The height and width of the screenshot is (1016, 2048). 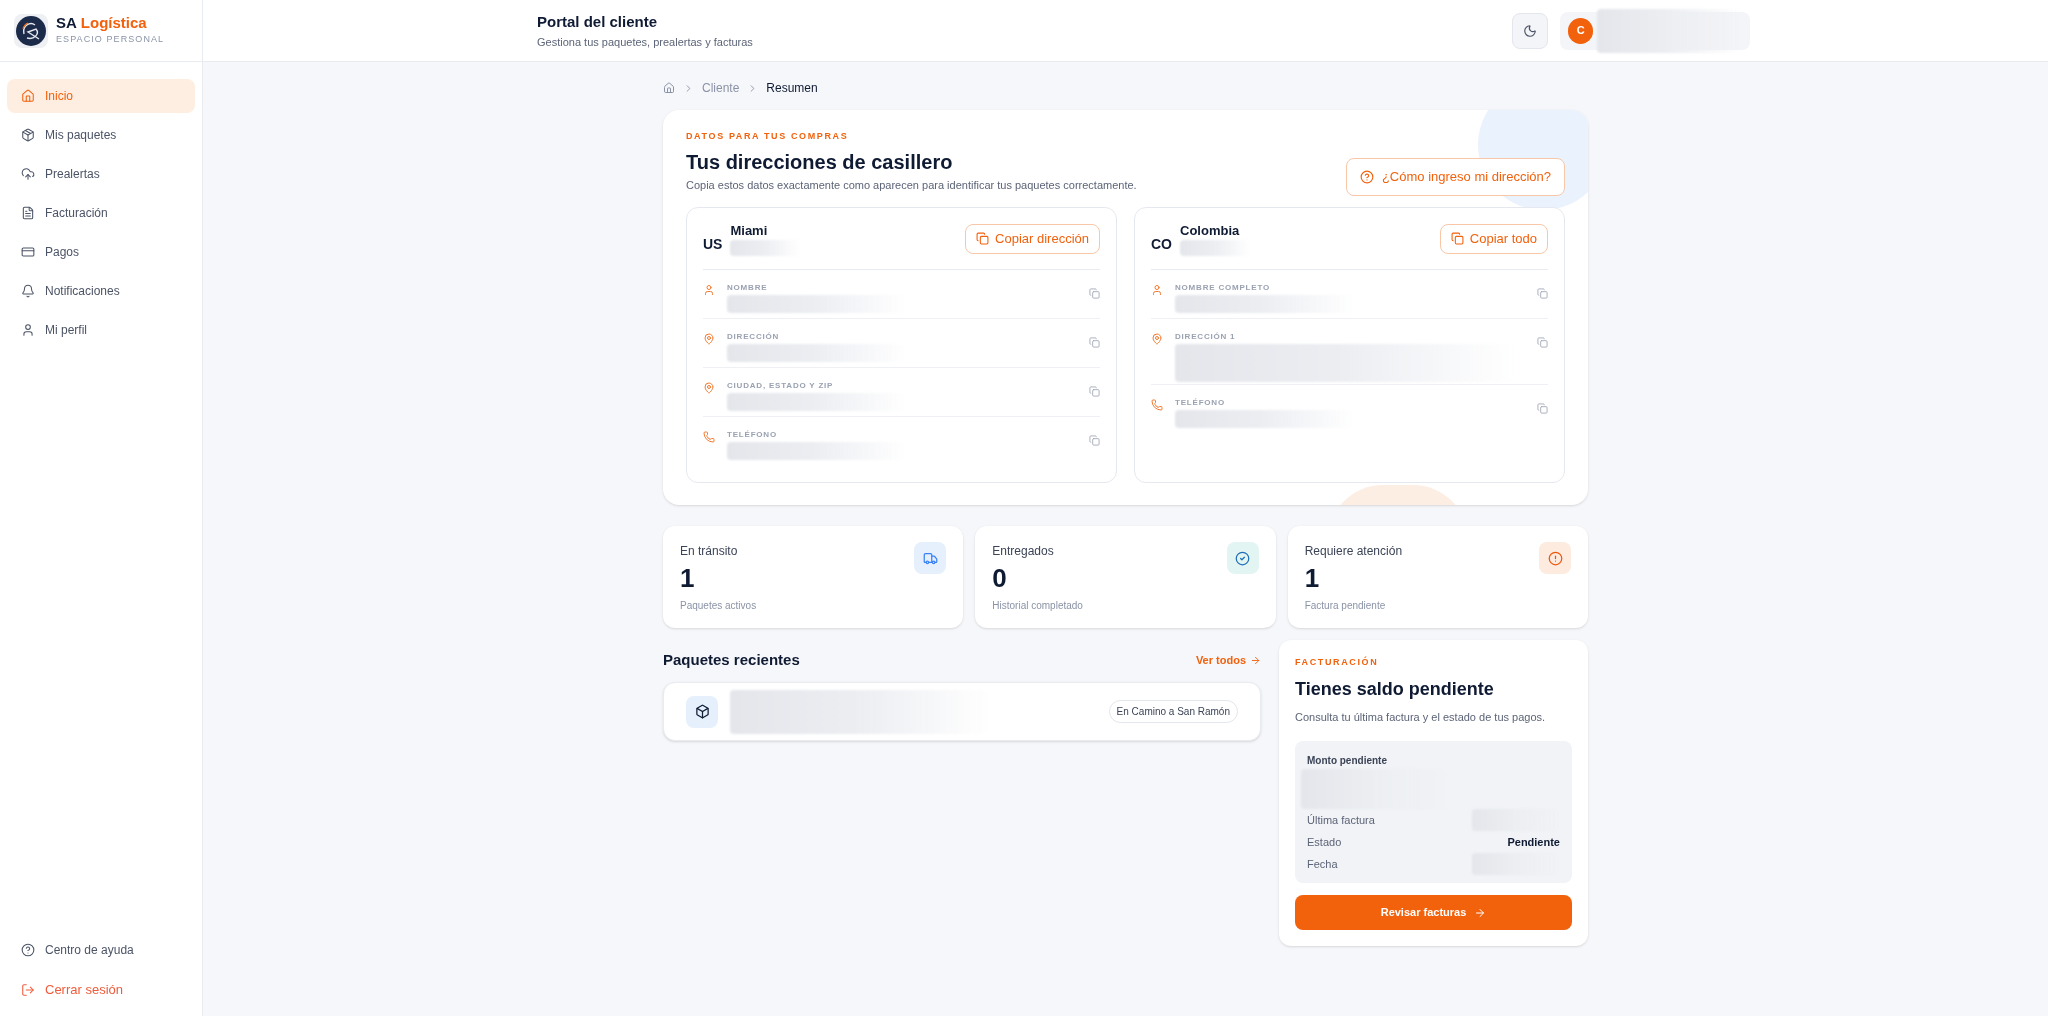 I want to click on nav-item: Prealertas, so click(x=101, y=174).